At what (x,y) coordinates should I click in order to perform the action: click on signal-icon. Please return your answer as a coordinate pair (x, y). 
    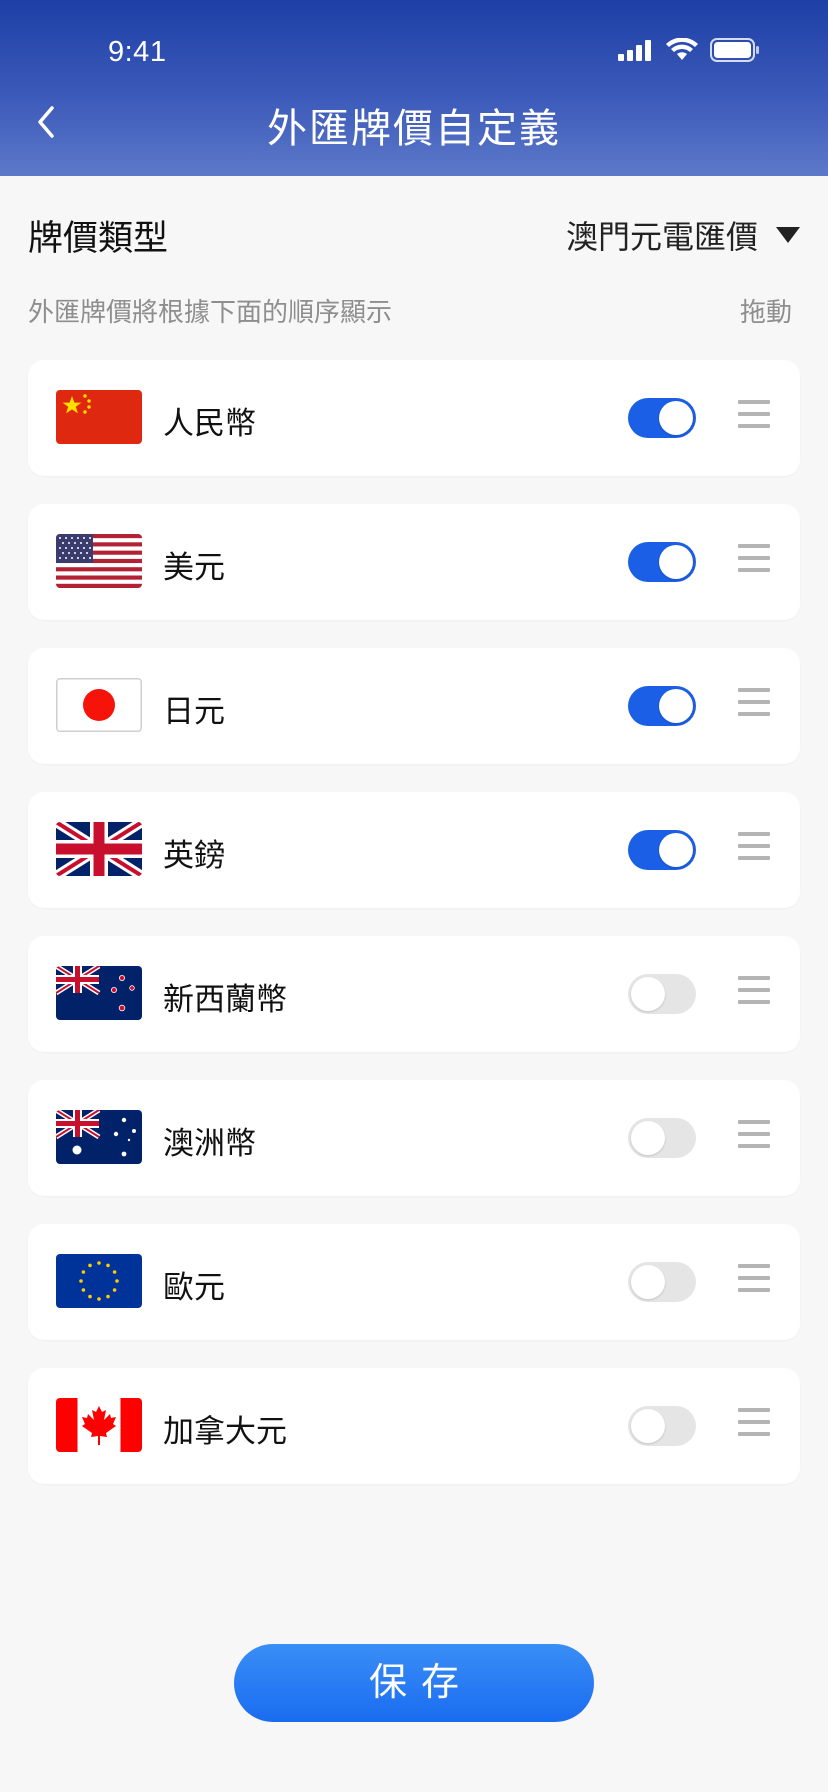
    Looking at the image, I should click on (634, 50).